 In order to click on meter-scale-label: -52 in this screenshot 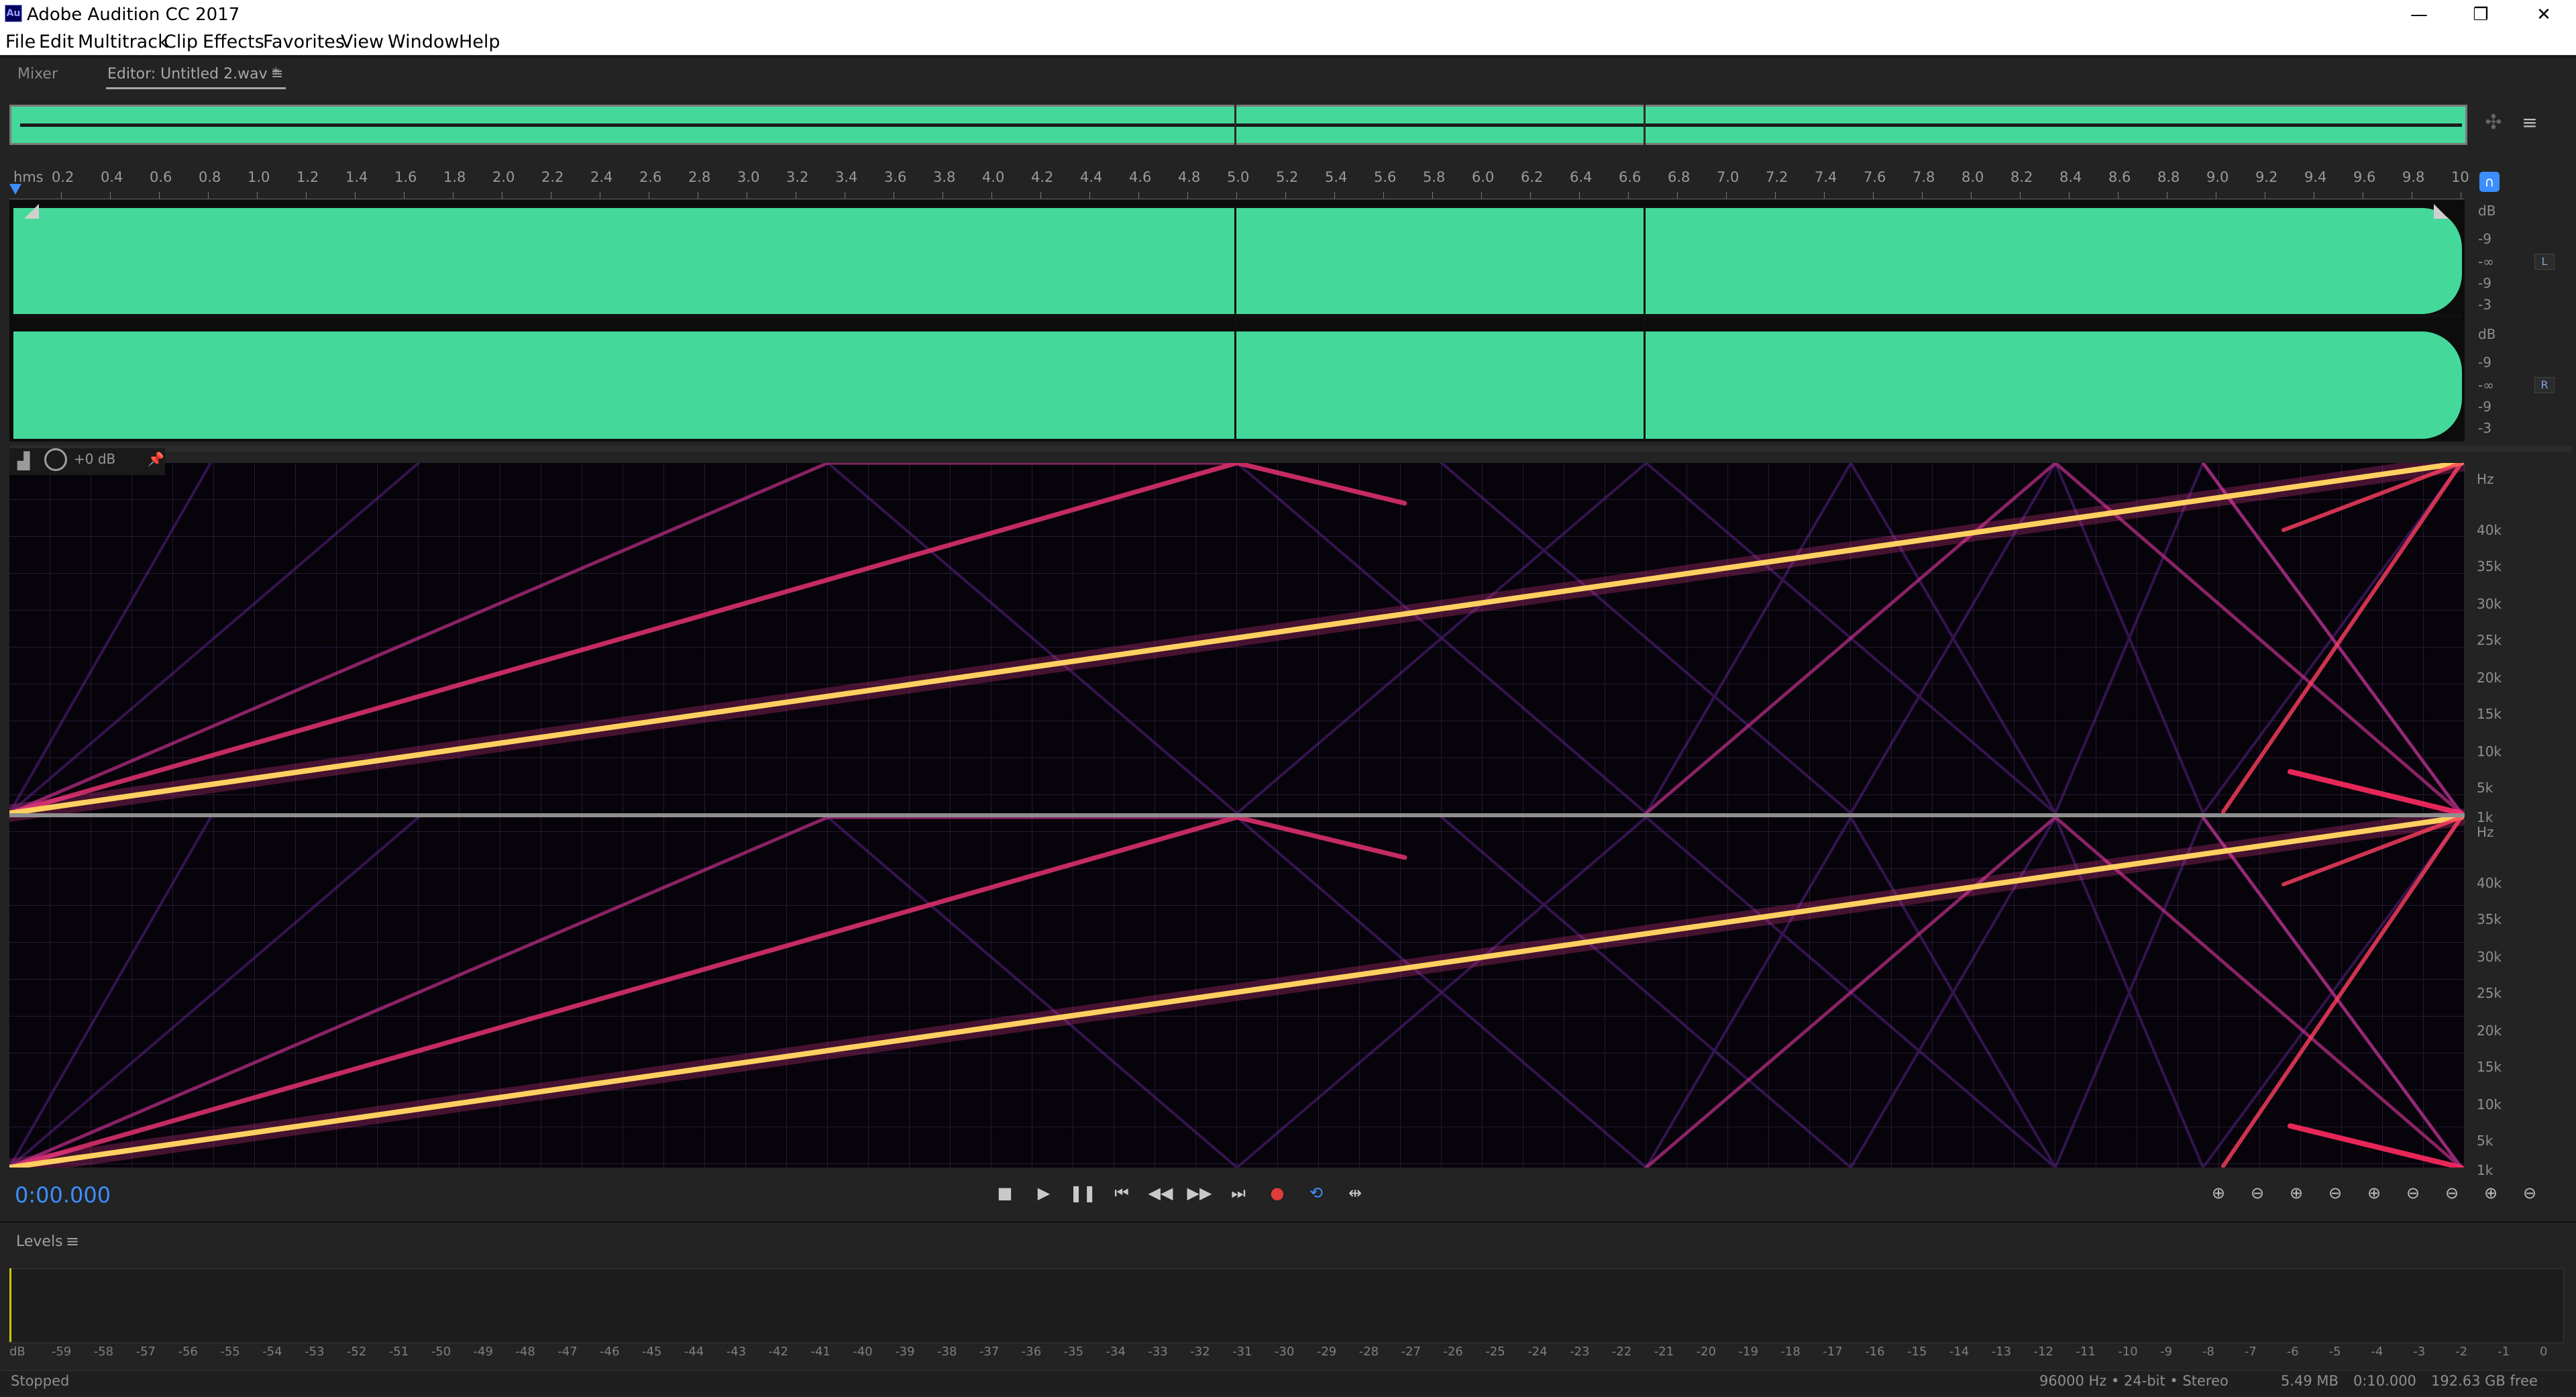, I will do `click(356, 1352)`.